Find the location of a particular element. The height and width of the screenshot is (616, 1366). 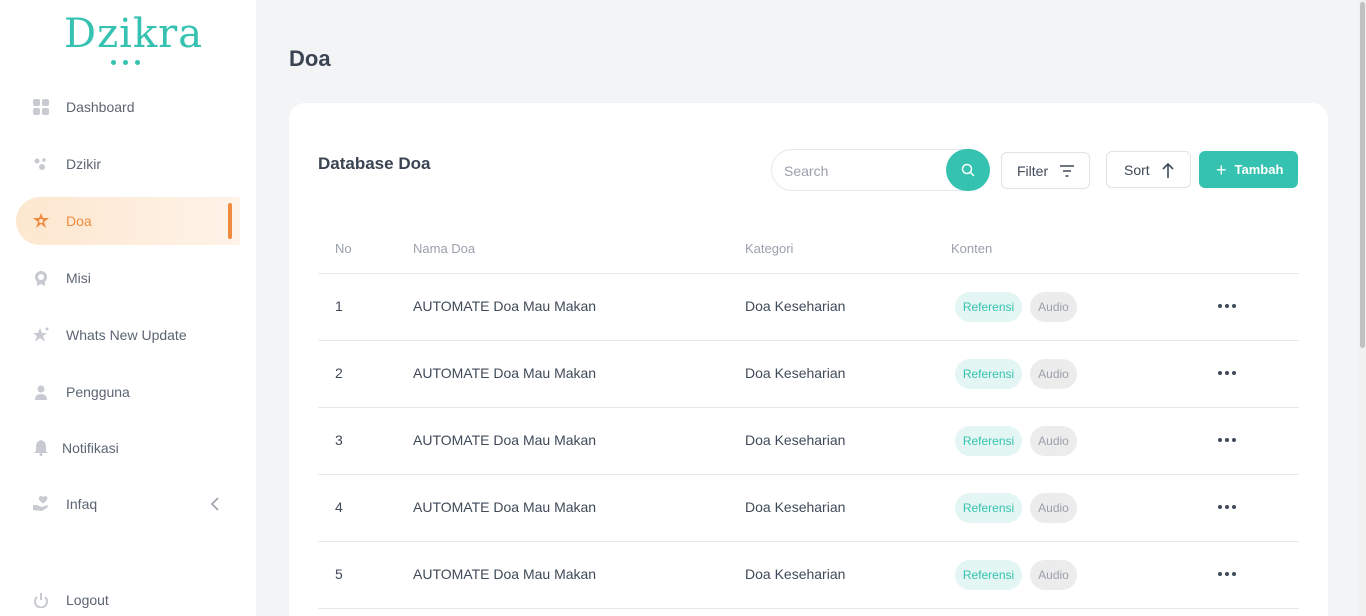

sidebar-item-label: Whats New Update is located at coordinates (126, 335).